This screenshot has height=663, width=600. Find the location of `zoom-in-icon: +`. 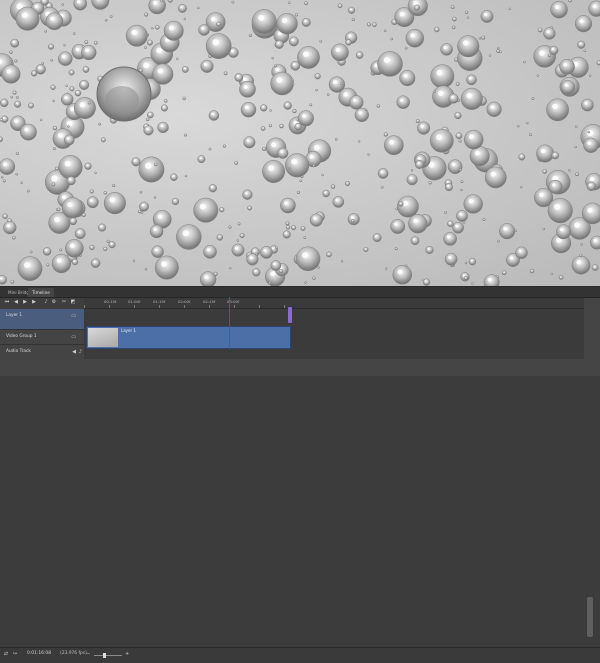

zoom-in-icon: + is located at coordinates (127, 654).